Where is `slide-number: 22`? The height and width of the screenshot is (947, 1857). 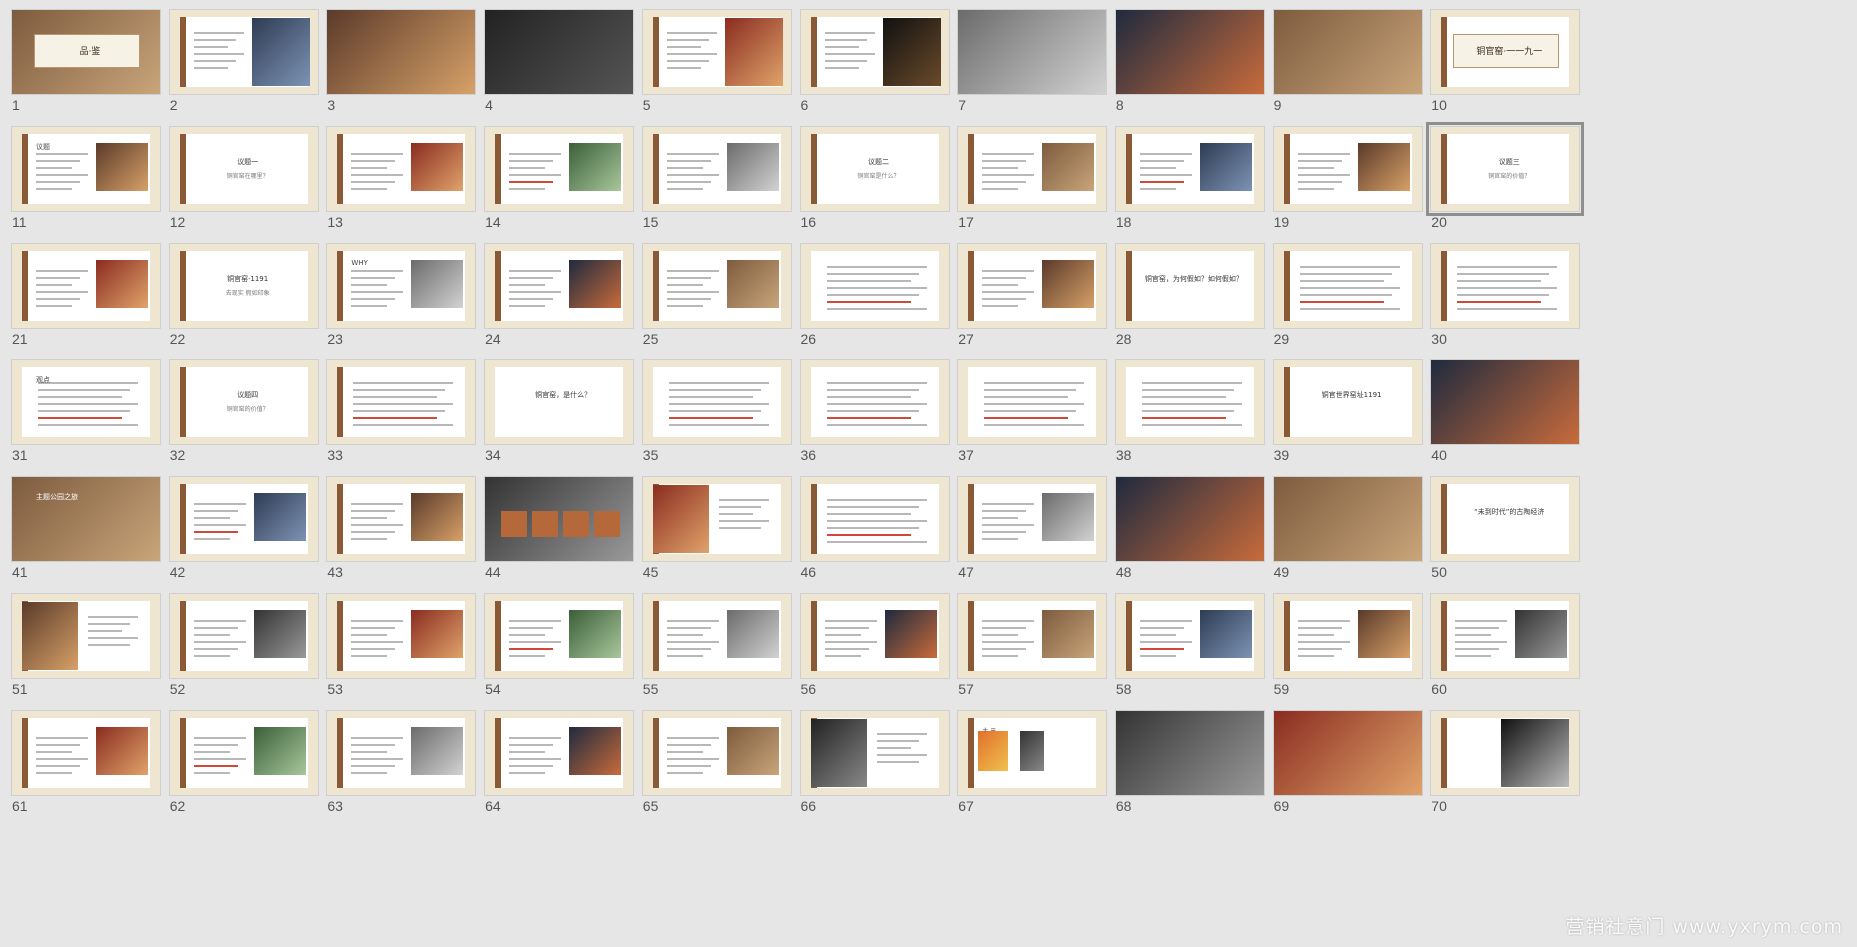
slide-number: 22 is located at coordinates (177, 338).